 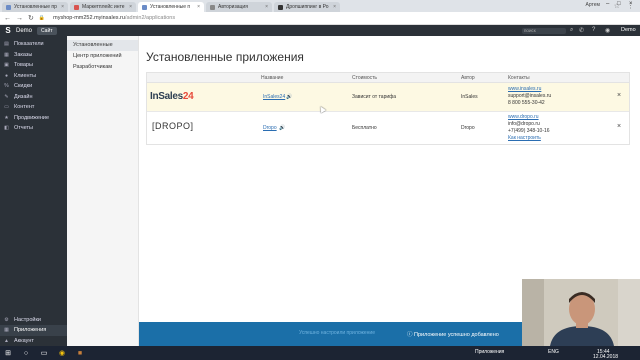 I want to click on subnav-item-installed: Установленные, so click(x=102, y=45).